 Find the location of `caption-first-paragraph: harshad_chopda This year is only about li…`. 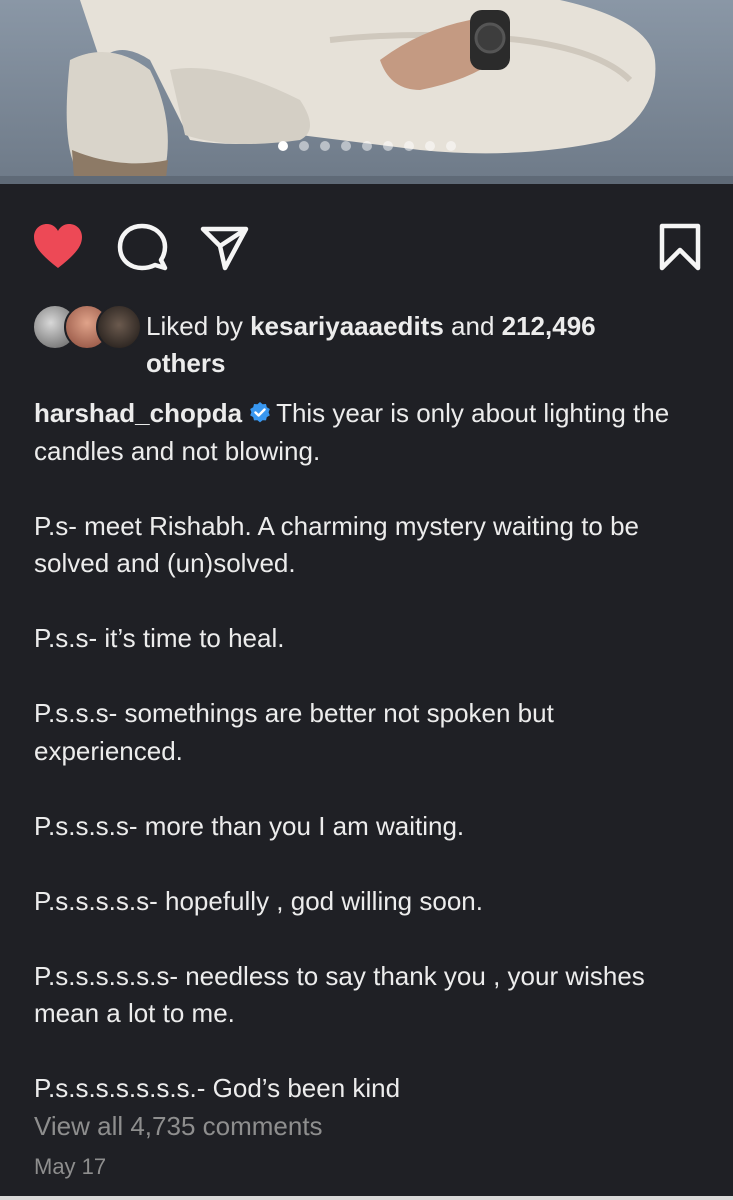

caption-first-paragraph: harshad_chopda This year is only about li… is located at coordinates (369, 432).